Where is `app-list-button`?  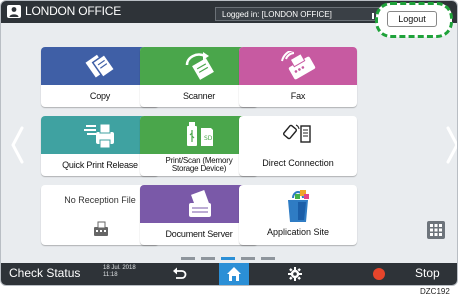
app-list-button is located at coordinates (436, 230).